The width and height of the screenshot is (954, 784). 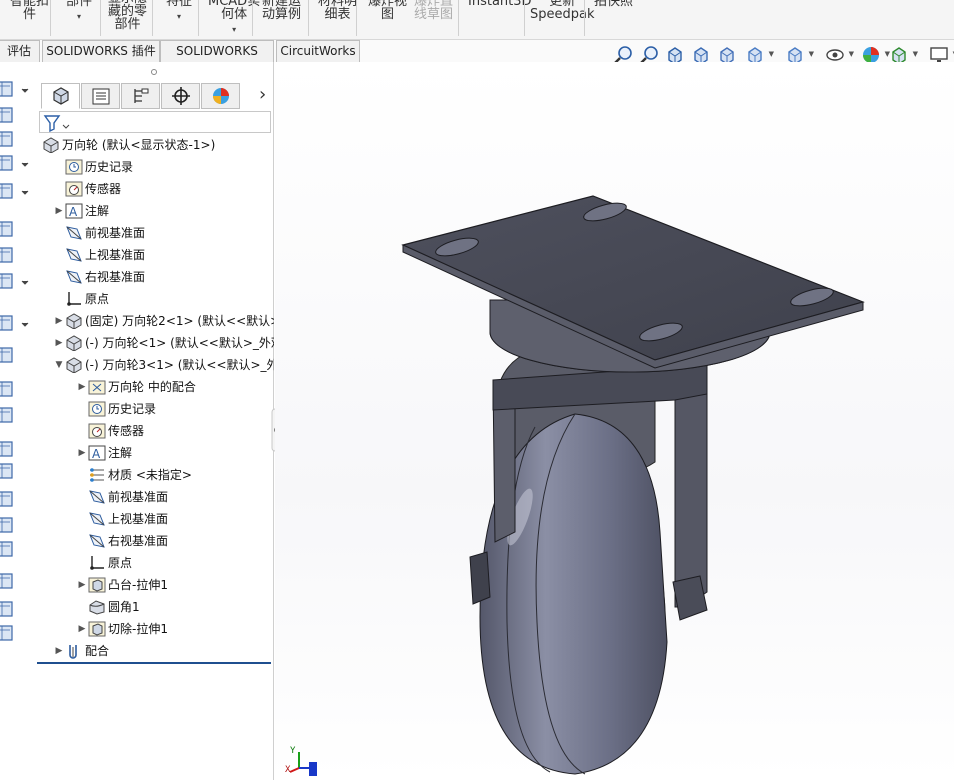 I want to click on tree-item: 万向轮 (默认<显示状态-1>), so click(x=155, y=145).